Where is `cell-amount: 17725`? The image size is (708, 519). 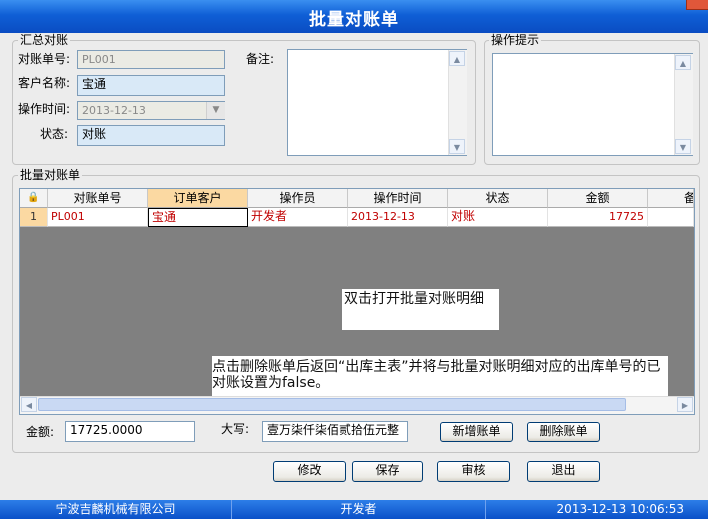
cell-amount: 17725 is located at coordinates (598, 217).